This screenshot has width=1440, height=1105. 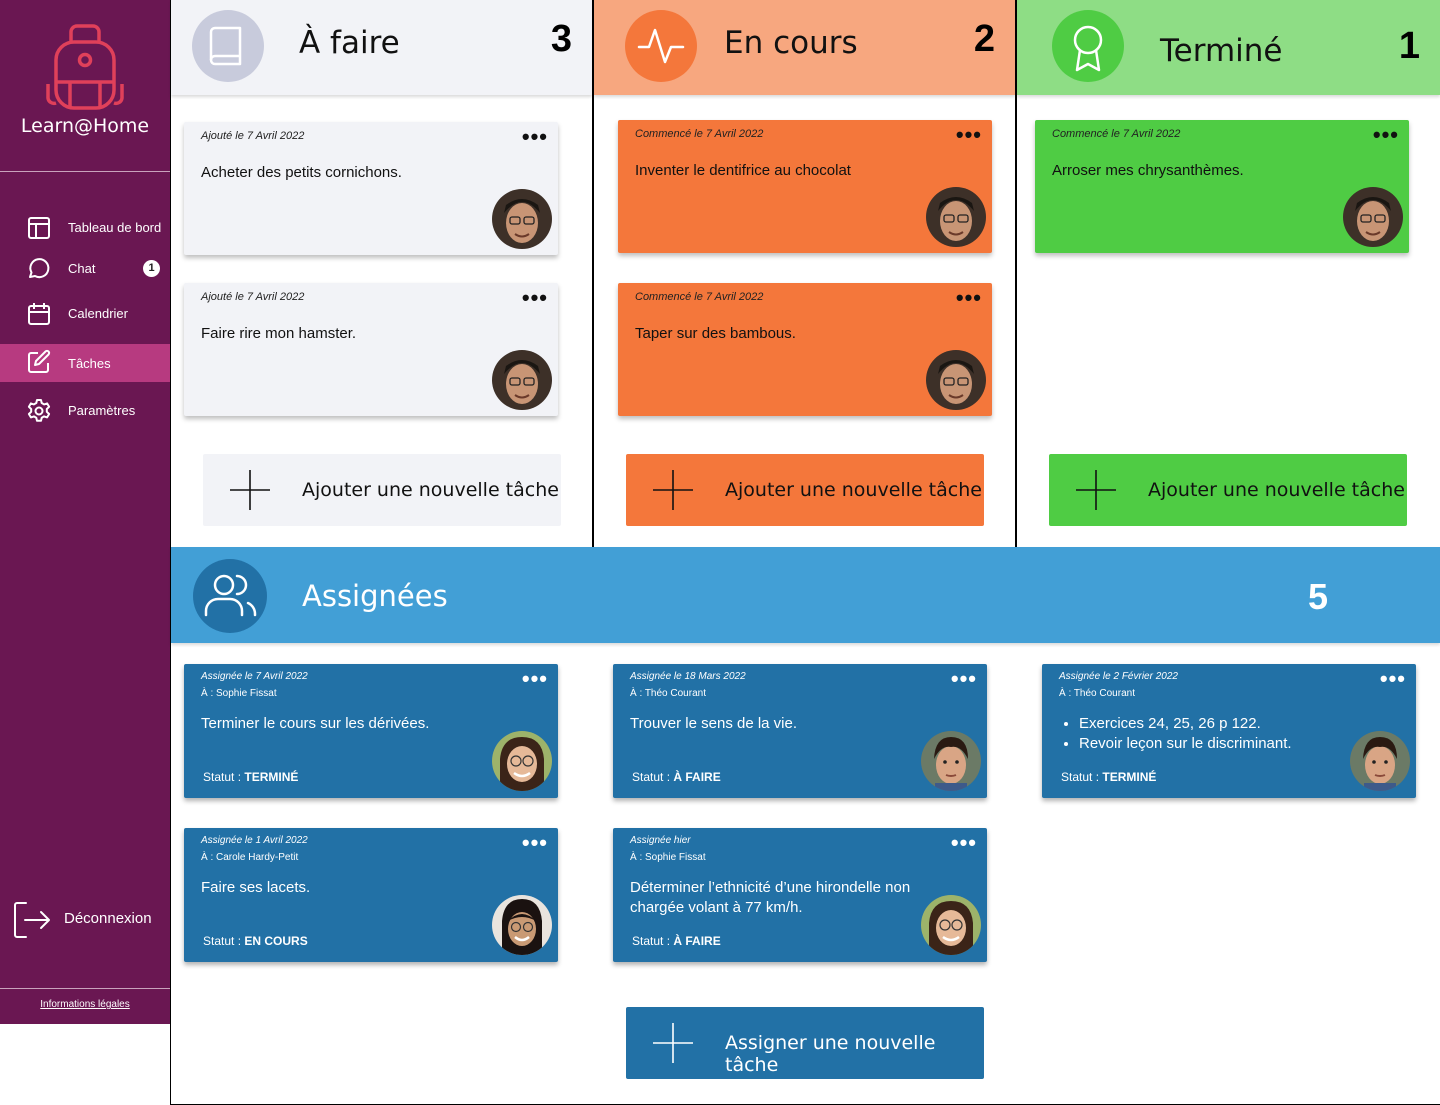 I want to click on assign-task-button: Assigner une nouvelle tâche, so click(x=805, y=1043).